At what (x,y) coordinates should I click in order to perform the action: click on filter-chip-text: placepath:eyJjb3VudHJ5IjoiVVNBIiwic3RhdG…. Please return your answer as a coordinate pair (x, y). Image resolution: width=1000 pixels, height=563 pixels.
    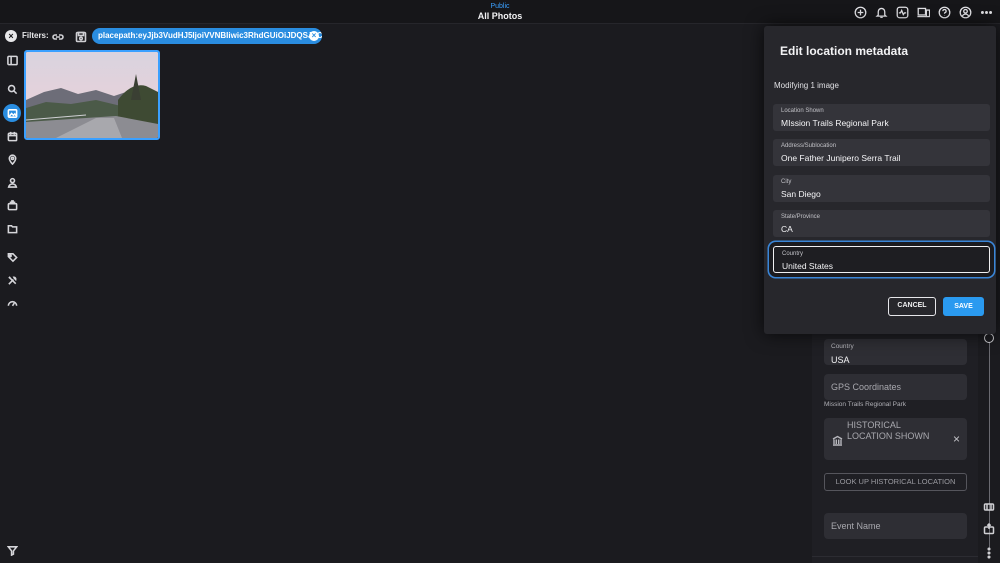
    Looking at the image, I should click on (210, 35).